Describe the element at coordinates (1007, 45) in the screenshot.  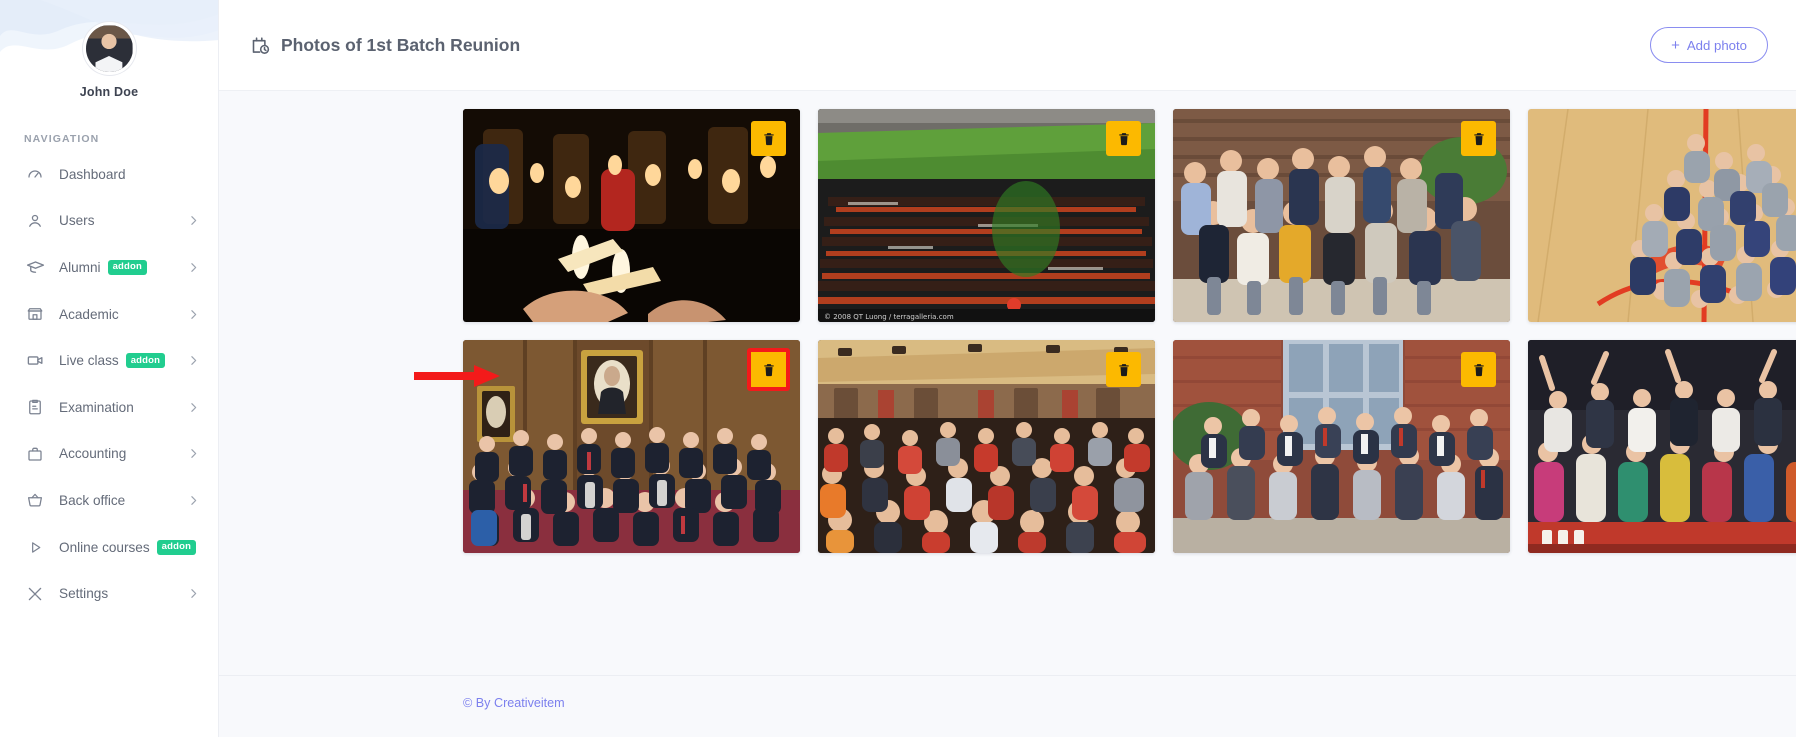
I see `page-header: Photos of 1st Batch Reunion + Add photo` at that location.